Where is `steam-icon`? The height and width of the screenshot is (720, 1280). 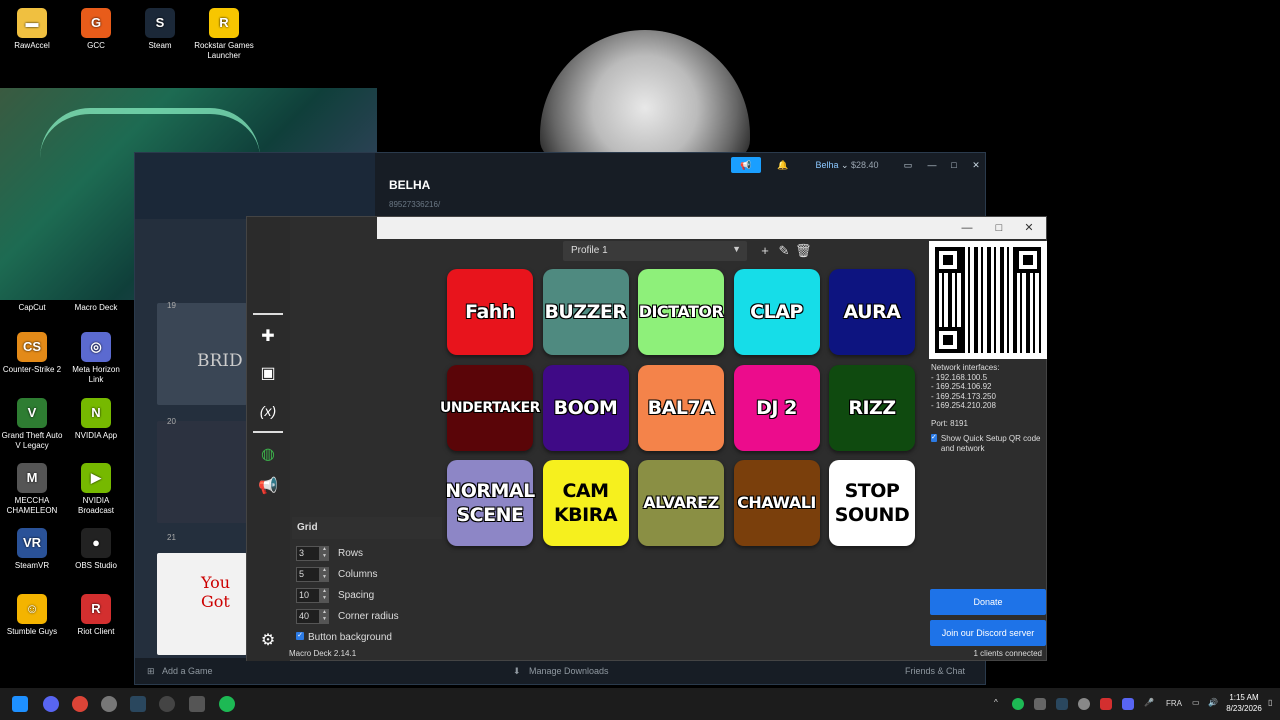 steam-icon is located at coordinates (138, 704).